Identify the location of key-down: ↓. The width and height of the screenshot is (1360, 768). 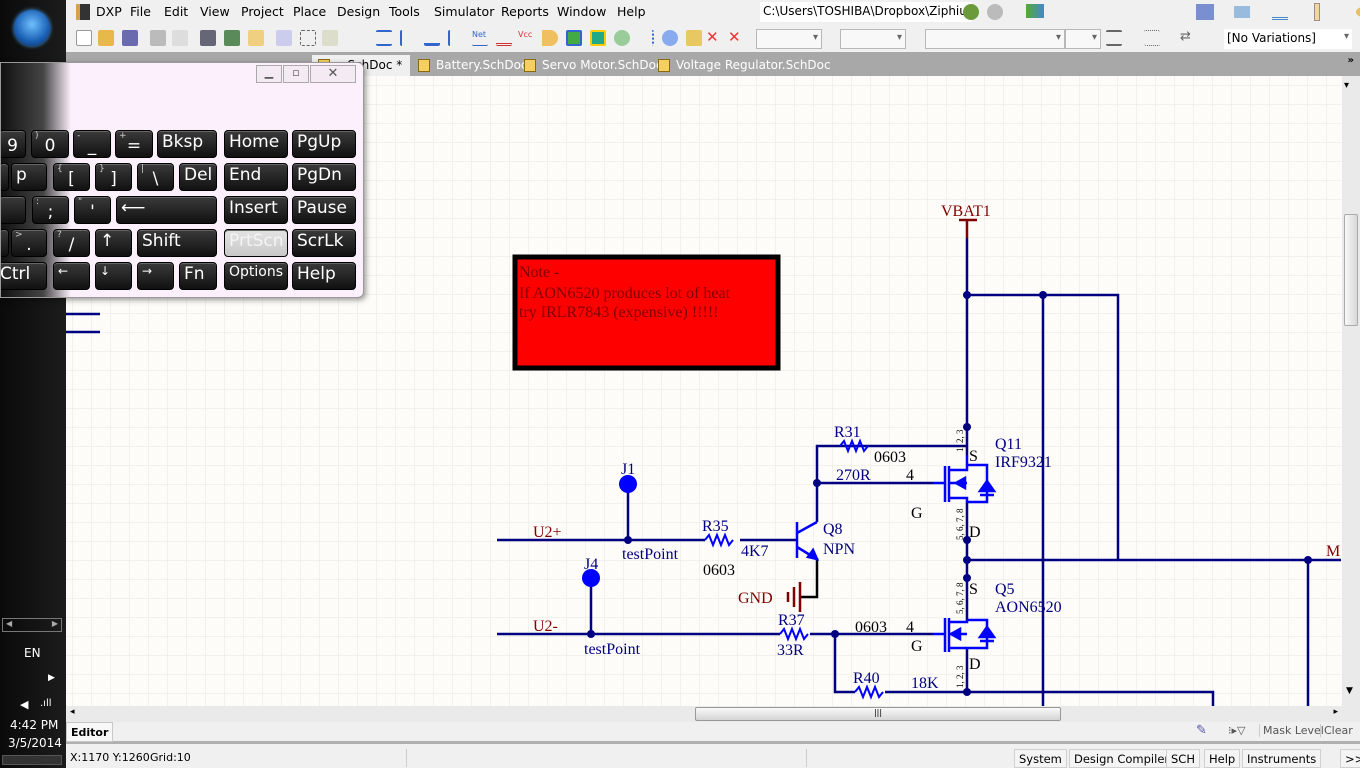
(113, 276).